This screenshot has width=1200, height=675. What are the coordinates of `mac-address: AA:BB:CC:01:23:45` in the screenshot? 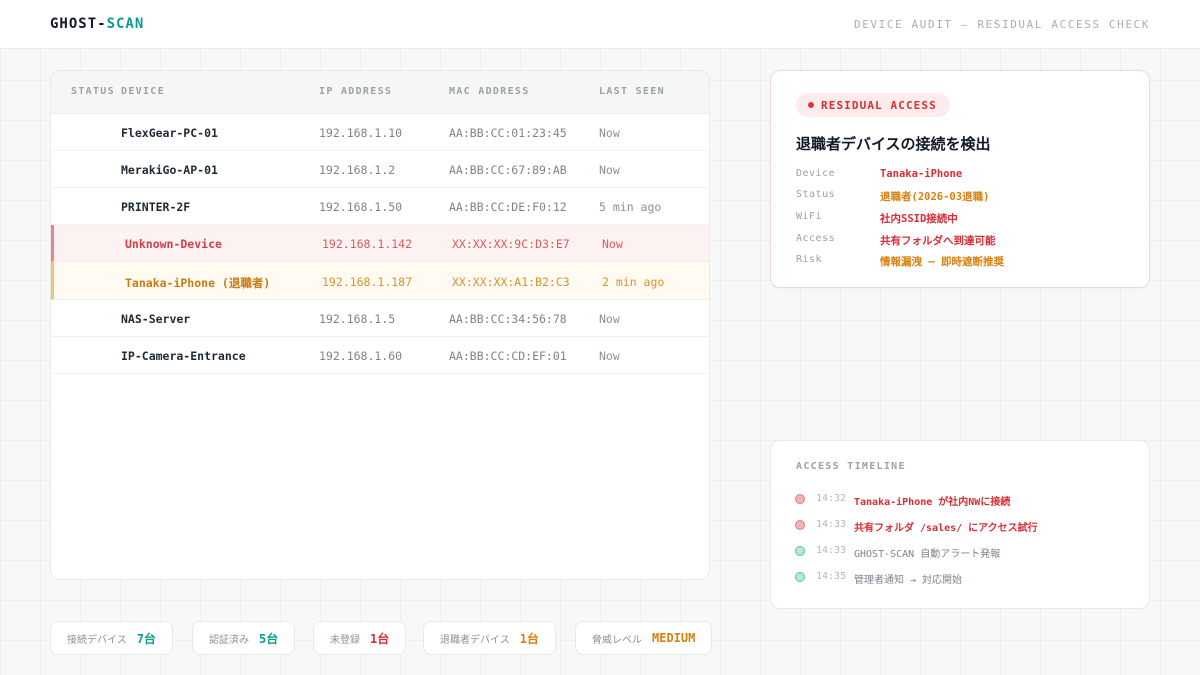 It's located at (508, 133).